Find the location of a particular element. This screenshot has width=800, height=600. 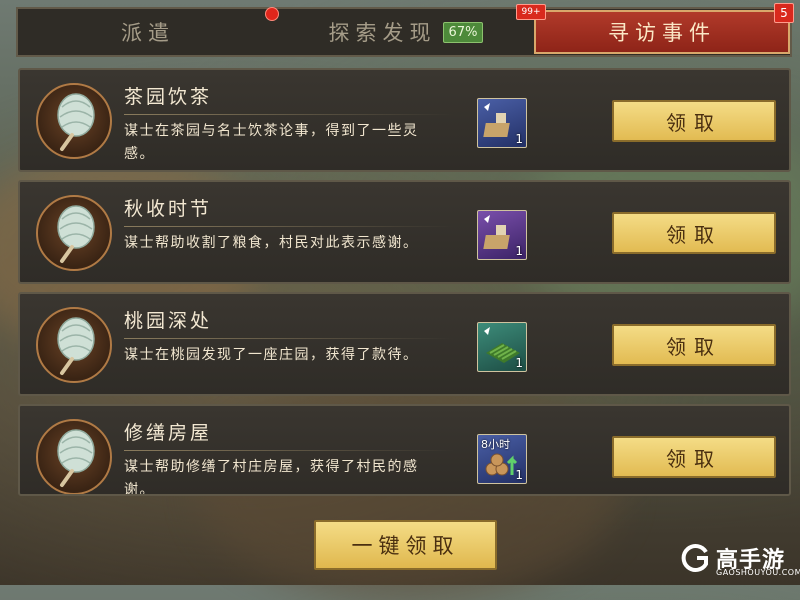

tab-dispatch-label: 派遣 is located at coordinates (148, 33).